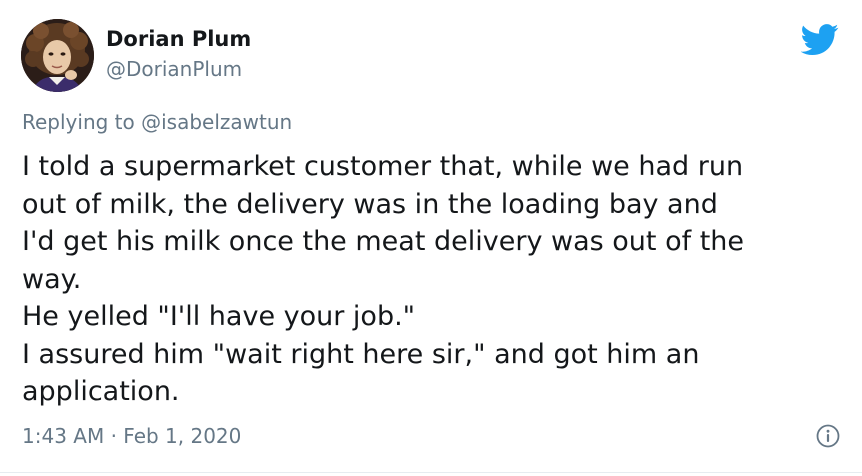  Describe the element at coordinates (101, 391) in the screenshot. I see `tweet-text-line: application.` at that location.